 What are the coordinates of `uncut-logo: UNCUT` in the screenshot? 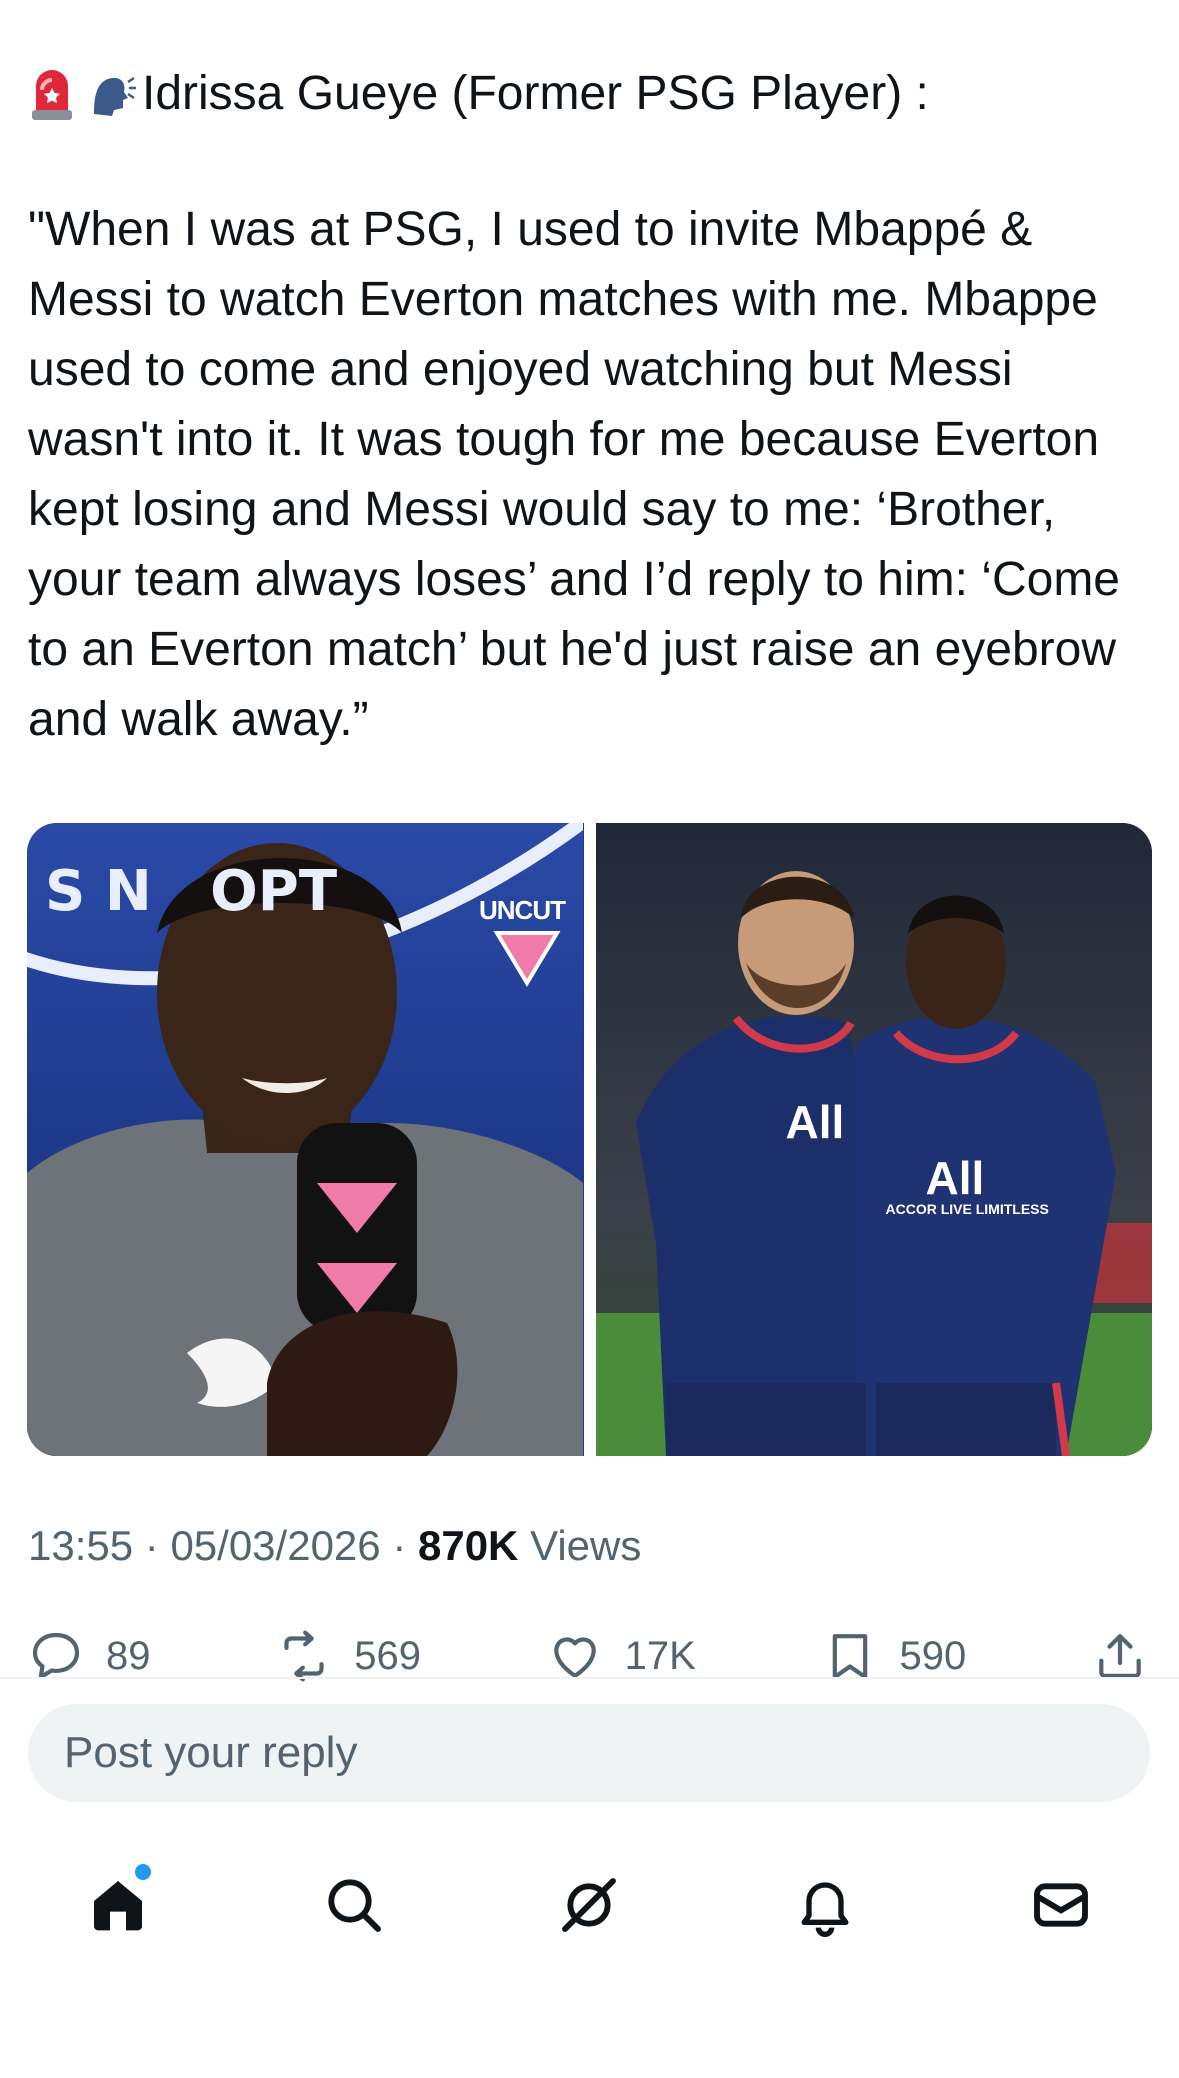 It's located at (522, 910).